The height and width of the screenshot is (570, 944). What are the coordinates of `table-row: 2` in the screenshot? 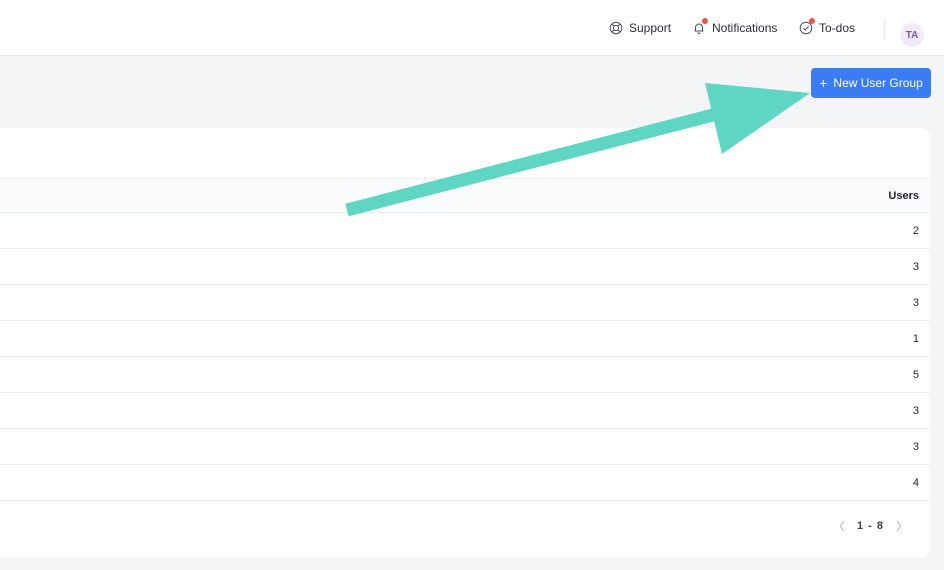 It's located at (465, 231).